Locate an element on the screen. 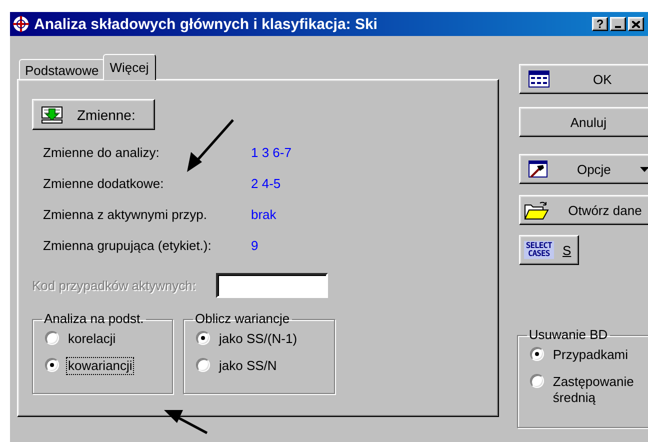 This screenshot has width=648, height=442. field-value: brak is located at coordinates (264, 215).